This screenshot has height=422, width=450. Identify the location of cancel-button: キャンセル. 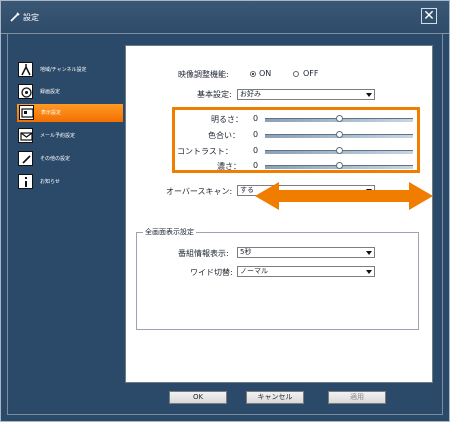
(275, 397).